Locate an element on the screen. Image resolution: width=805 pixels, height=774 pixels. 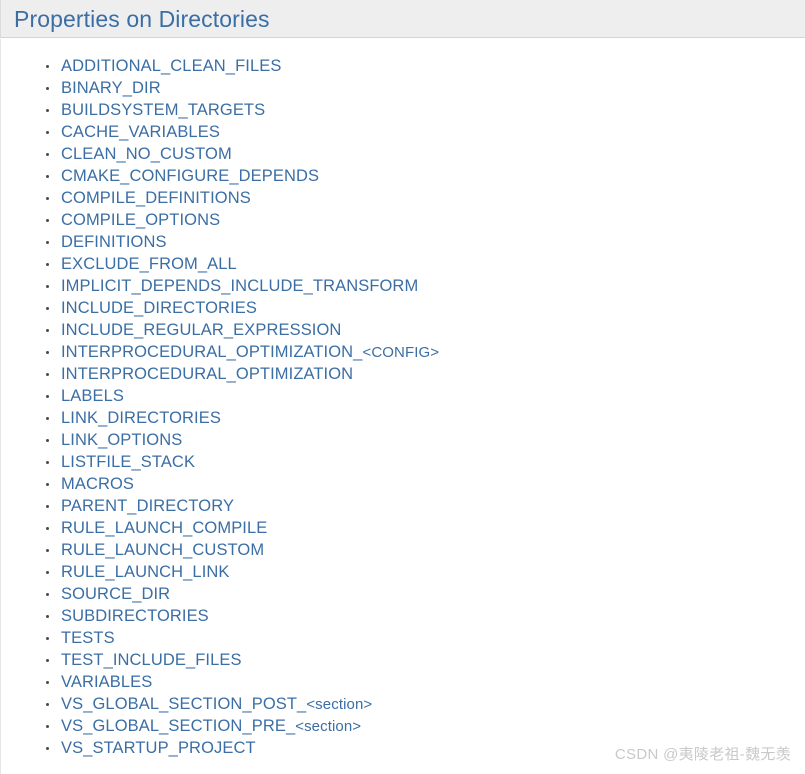
property-link: VS_GLOBAL_SECTION_PRE_<section> is located at coordinates (211, 726).